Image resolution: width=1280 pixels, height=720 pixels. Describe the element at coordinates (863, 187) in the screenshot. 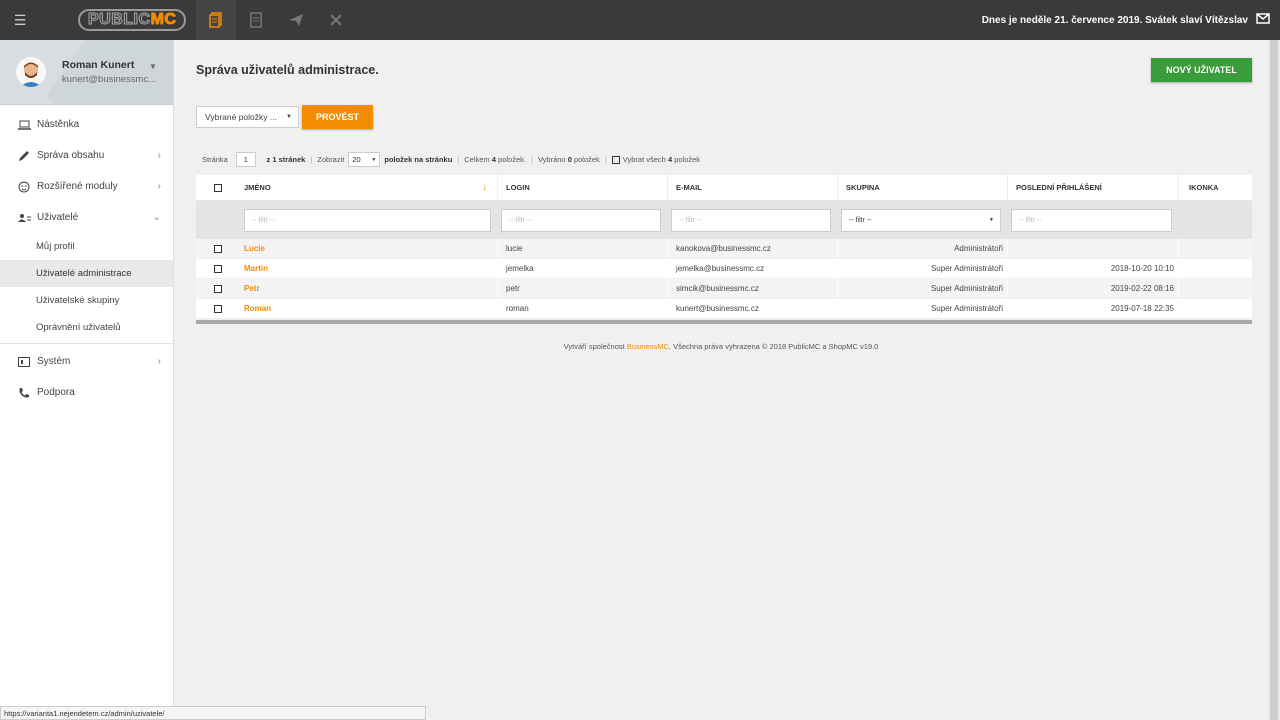

I see `column-header-label: SKUPINA` at that location.